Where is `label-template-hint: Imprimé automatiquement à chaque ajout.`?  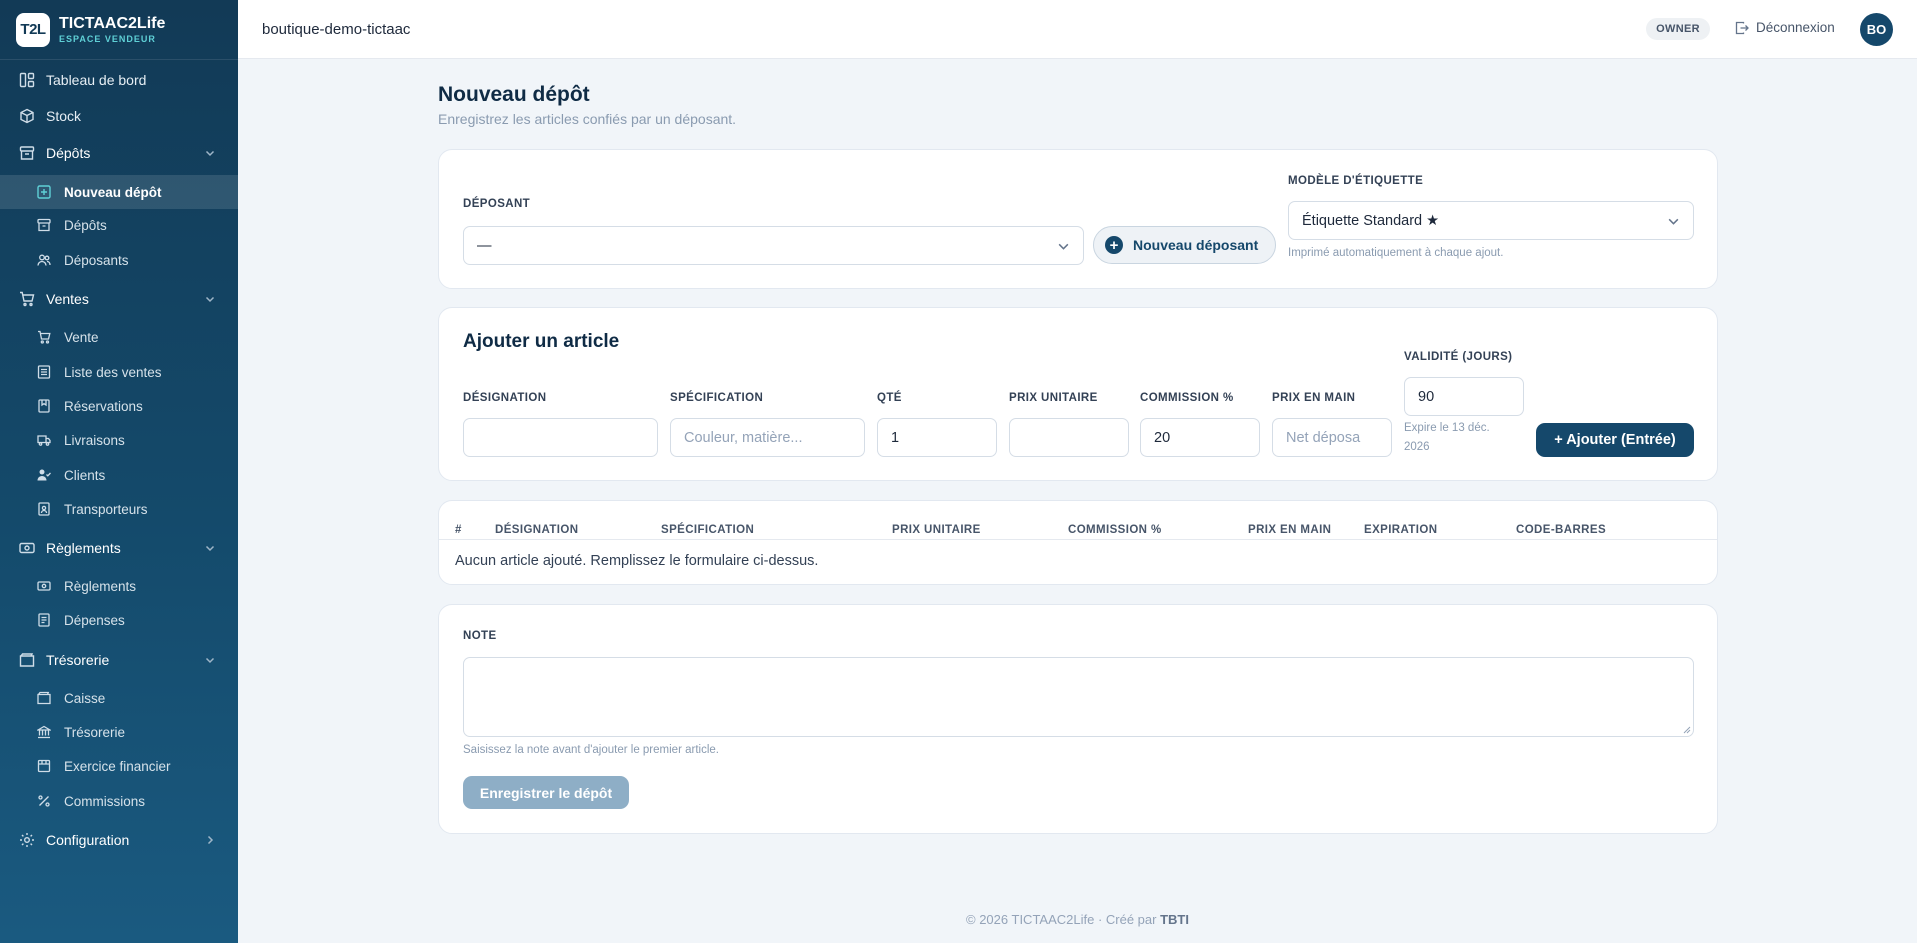 label-template-hint: Imprimé automatiquement à chaque ajout. is located at coordinates (1396, 253).